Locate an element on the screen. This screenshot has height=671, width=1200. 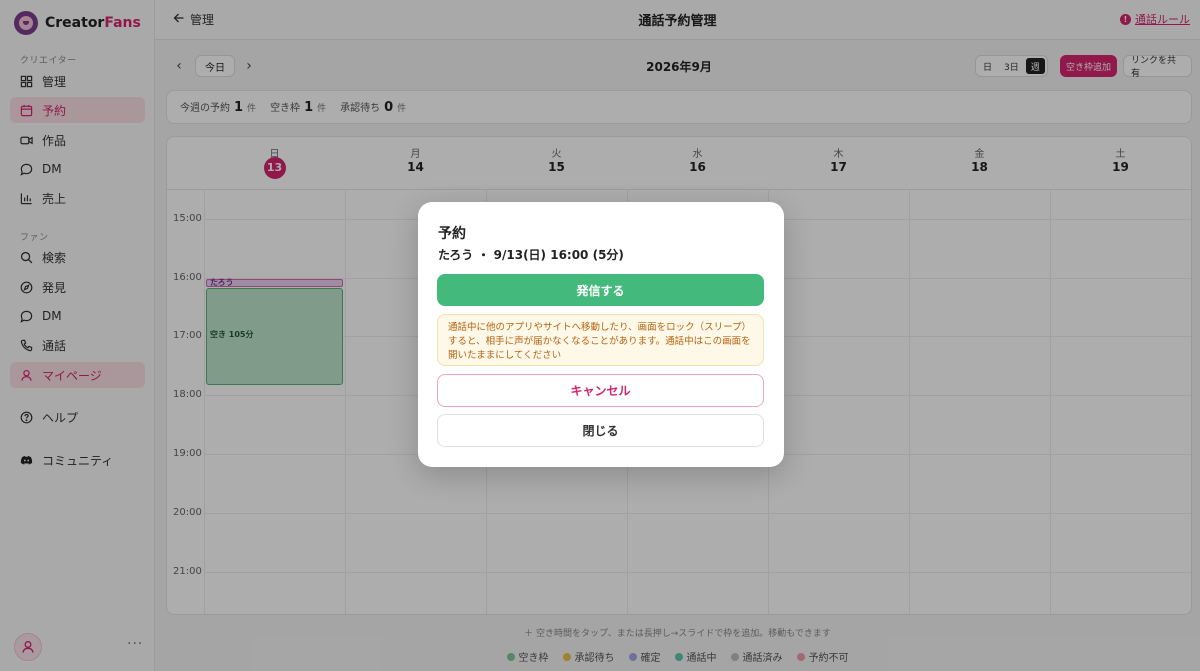
modal-title: 予約 is located at coordinates (452, 234).